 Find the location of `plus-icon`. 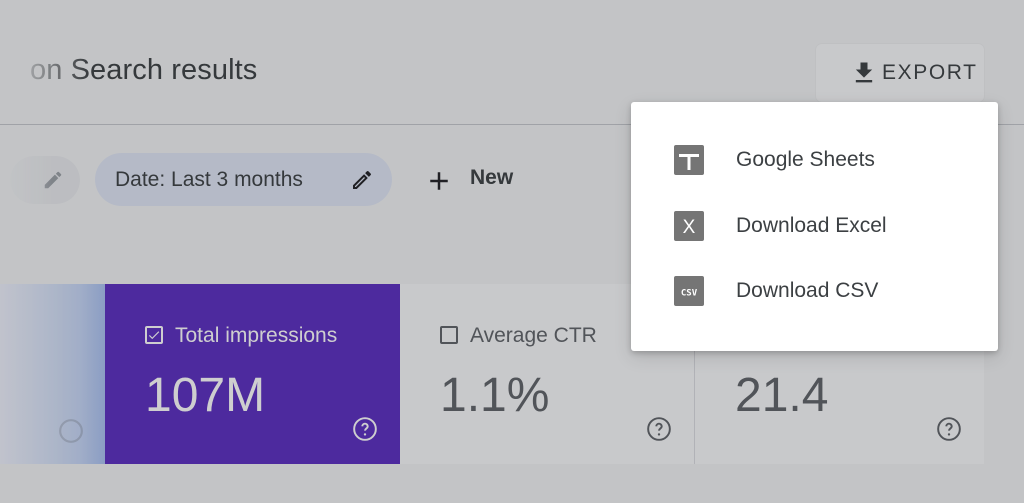

plus-icon is located at coordinates (439, 181).